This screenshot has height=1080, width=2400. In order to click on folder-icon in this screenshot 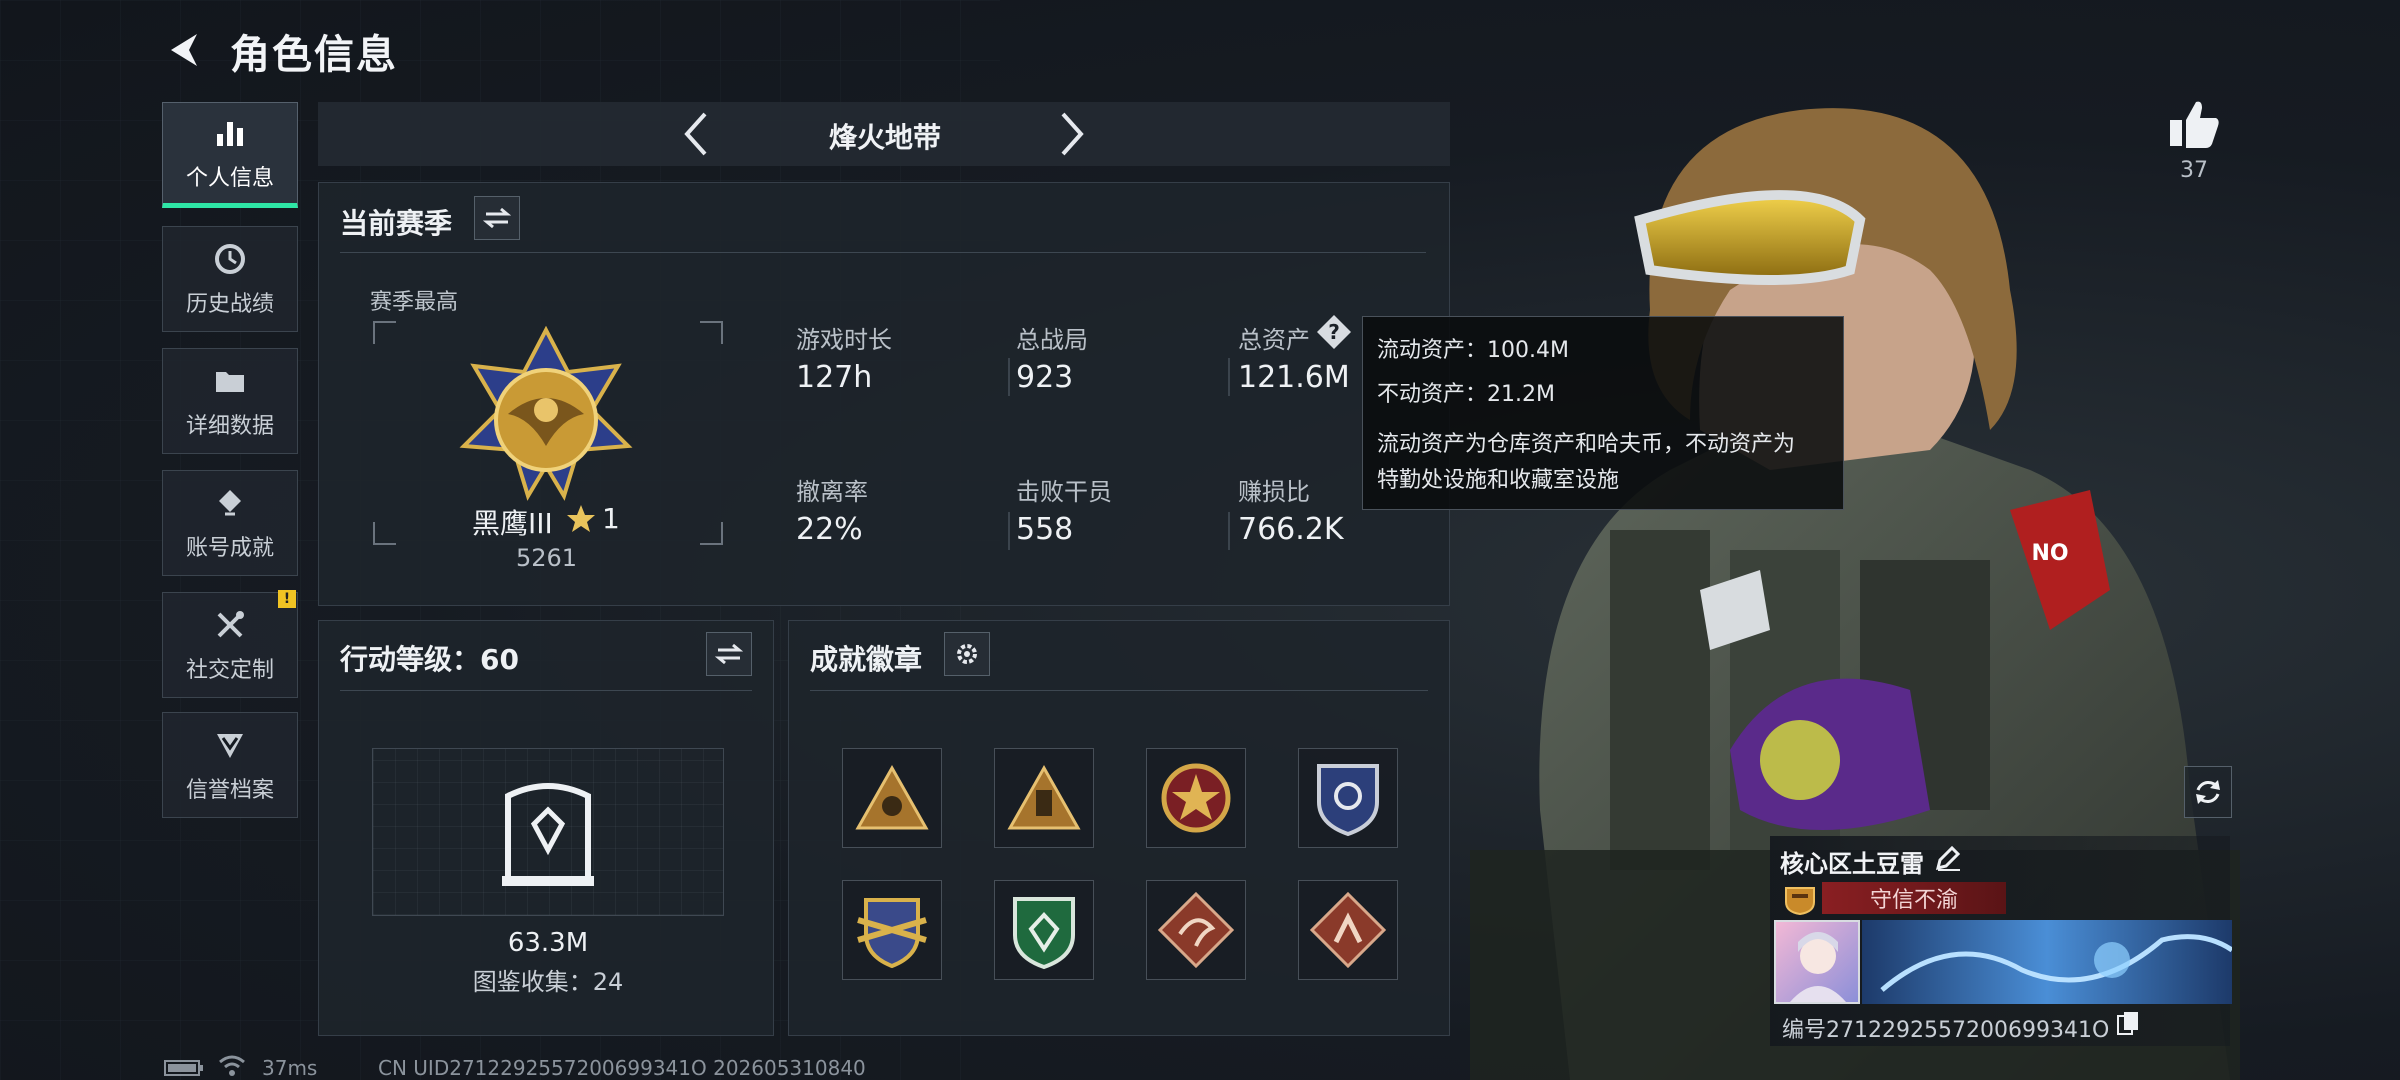, I will do `click(230, 382)`.